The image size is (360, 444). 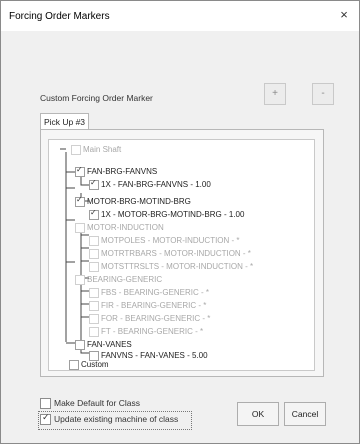 I want to click on tree-node-label: FBS - BEARING-GENERIC - *, so click(x=155, y=292).